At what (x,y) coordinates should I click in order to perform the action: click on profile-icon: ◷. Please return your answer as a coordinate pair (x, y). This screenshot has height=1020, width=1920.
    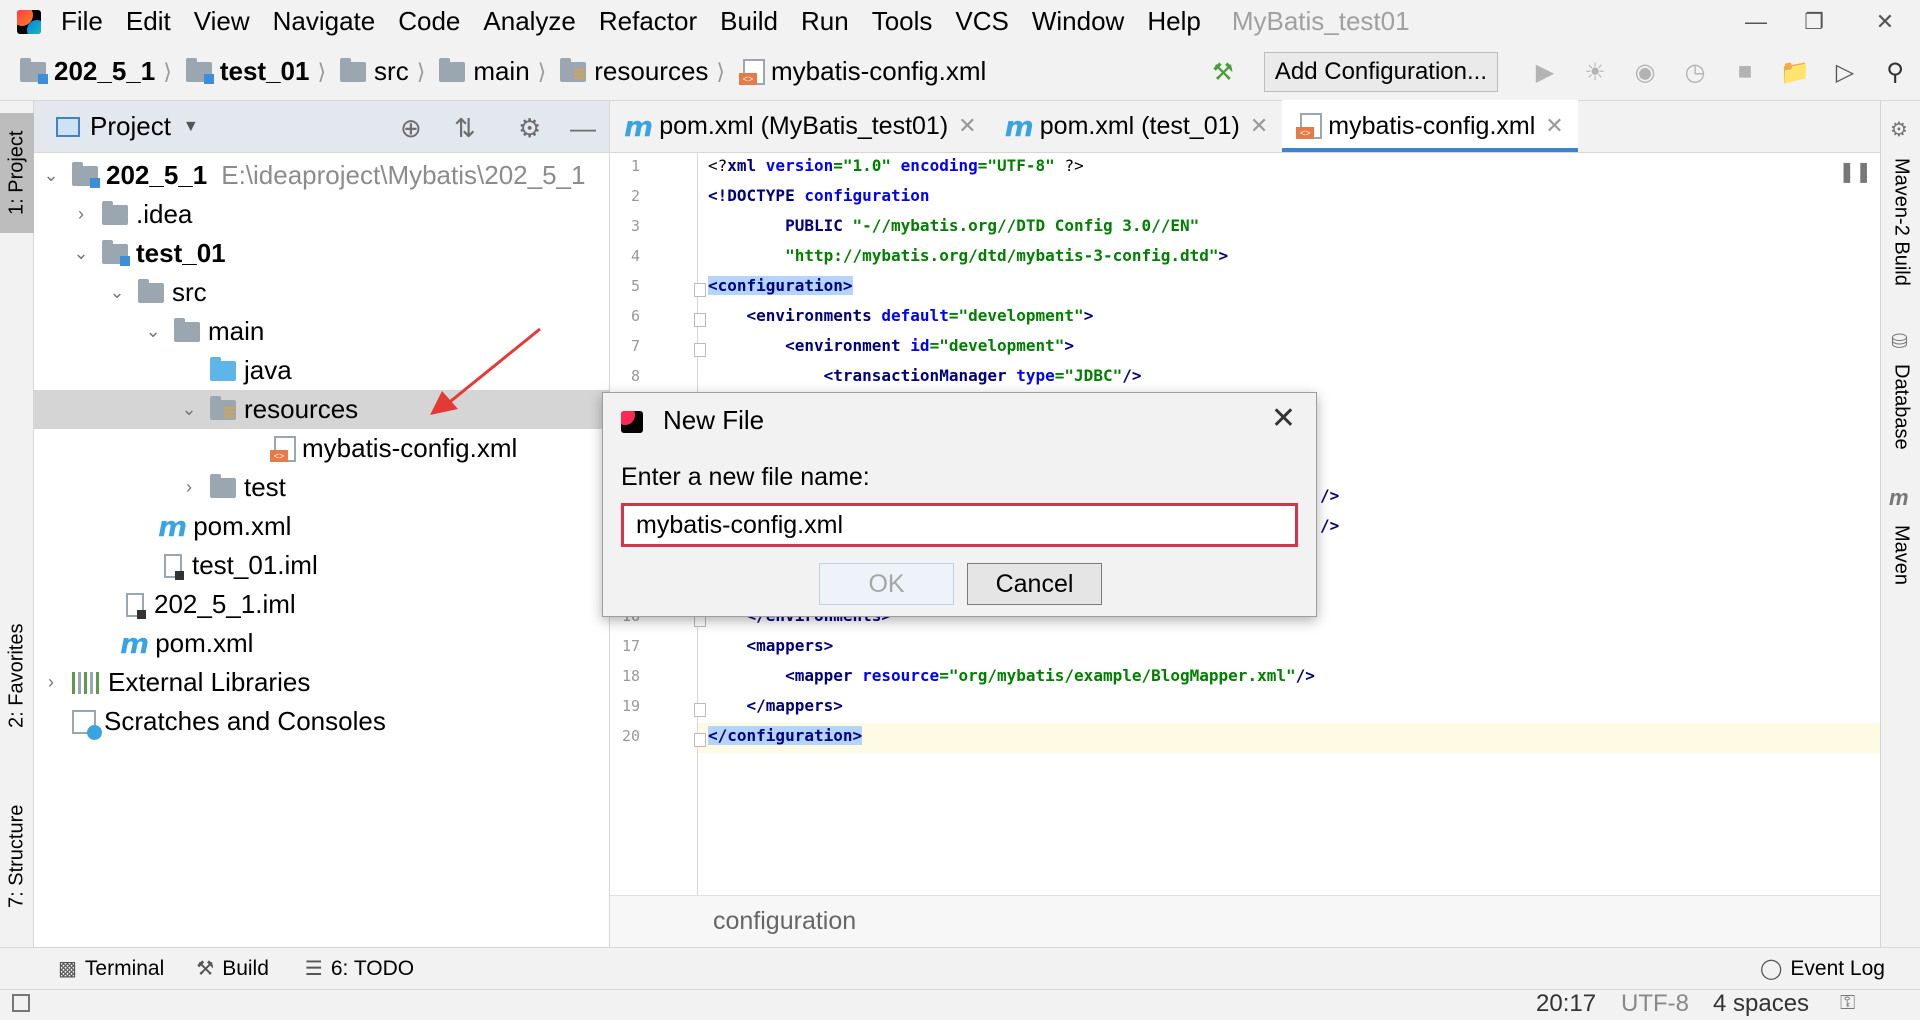
    Looking at the image, I should click on (1695, 72).